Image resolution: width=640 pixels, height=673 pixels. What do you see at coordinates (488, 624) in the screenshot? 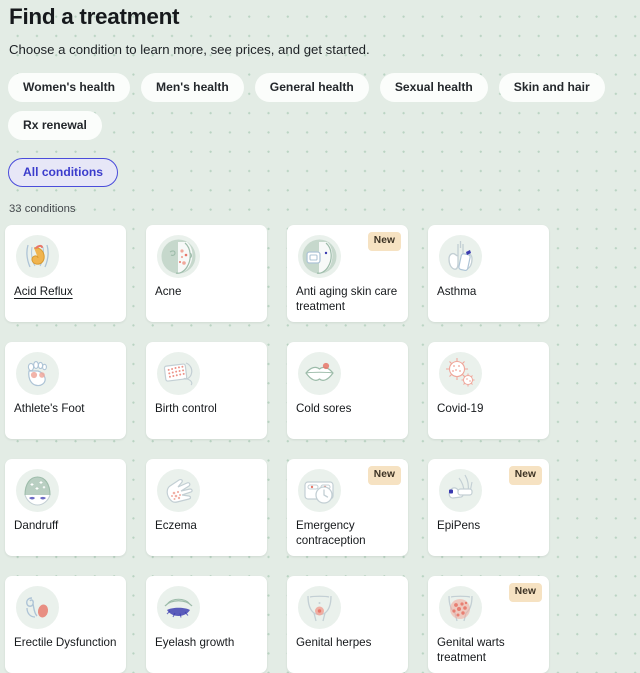
I see `condition-card-genital-warts-treatment: Genital warts treatment New` at bounding box center [488, 624].